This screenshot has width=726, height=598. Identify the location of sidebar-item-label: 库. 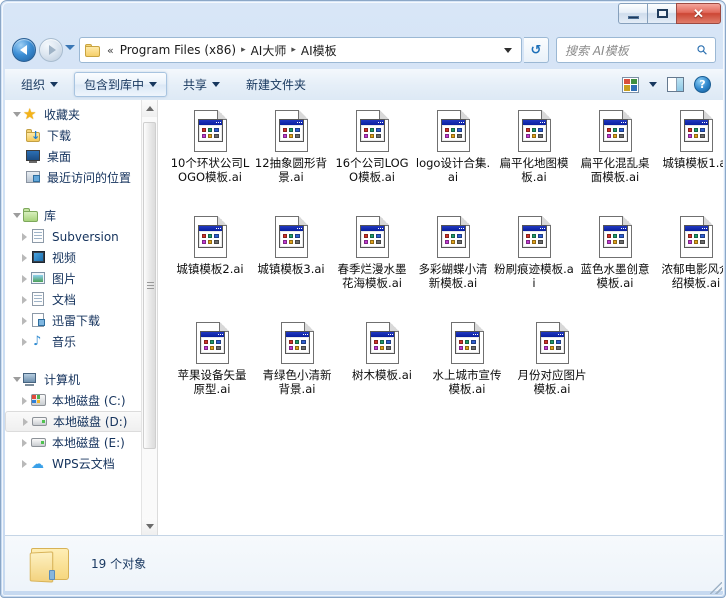
(50, 216).